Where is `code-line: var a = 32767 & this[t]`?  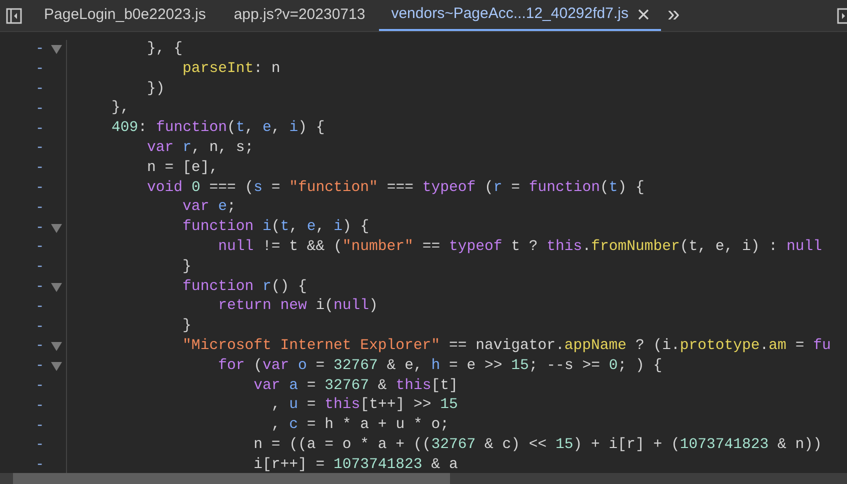
code-line: var a = 32767 & this[t] is located at coordinates (355, 386).